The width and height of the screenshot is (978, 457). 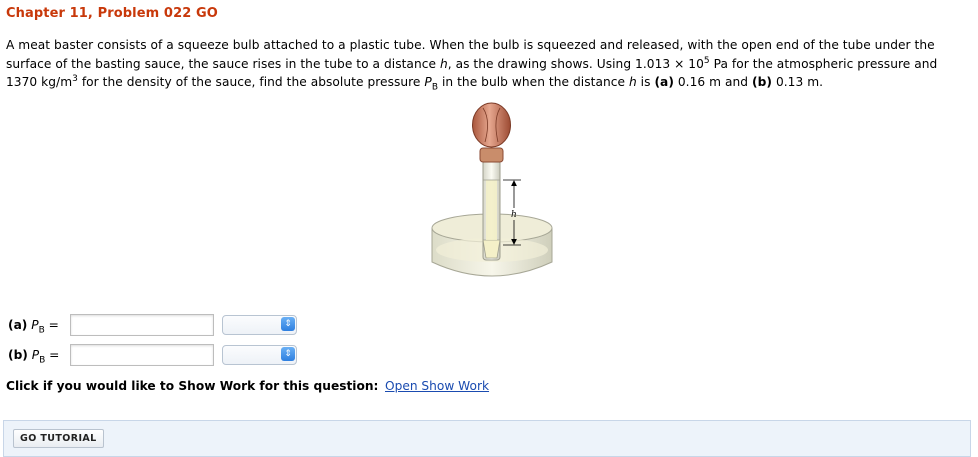 I want to click on baster-tube, so click(x=491, y=210).